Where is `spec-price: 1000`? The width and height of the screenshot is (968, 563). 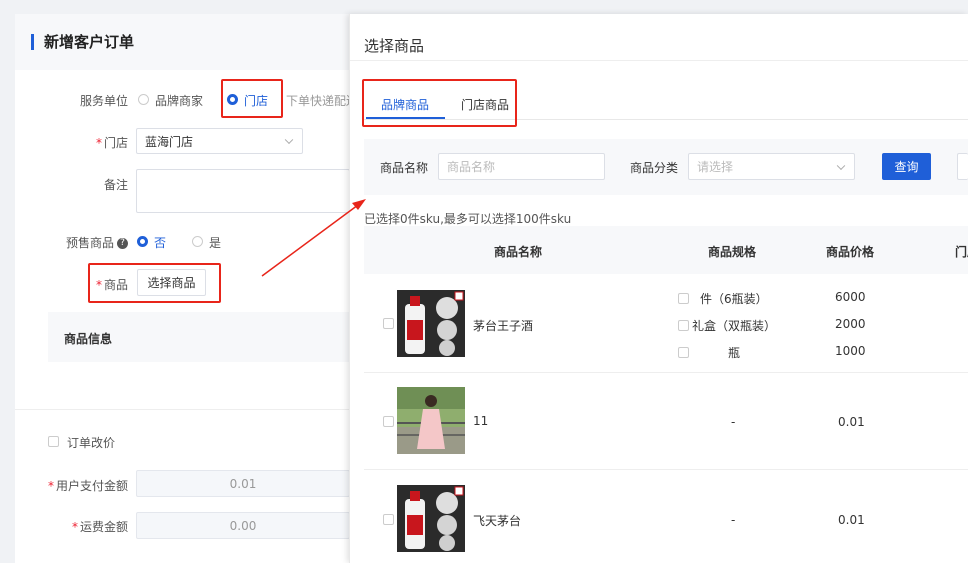
spec-price: 1000 is located at coordinates (850, 351).